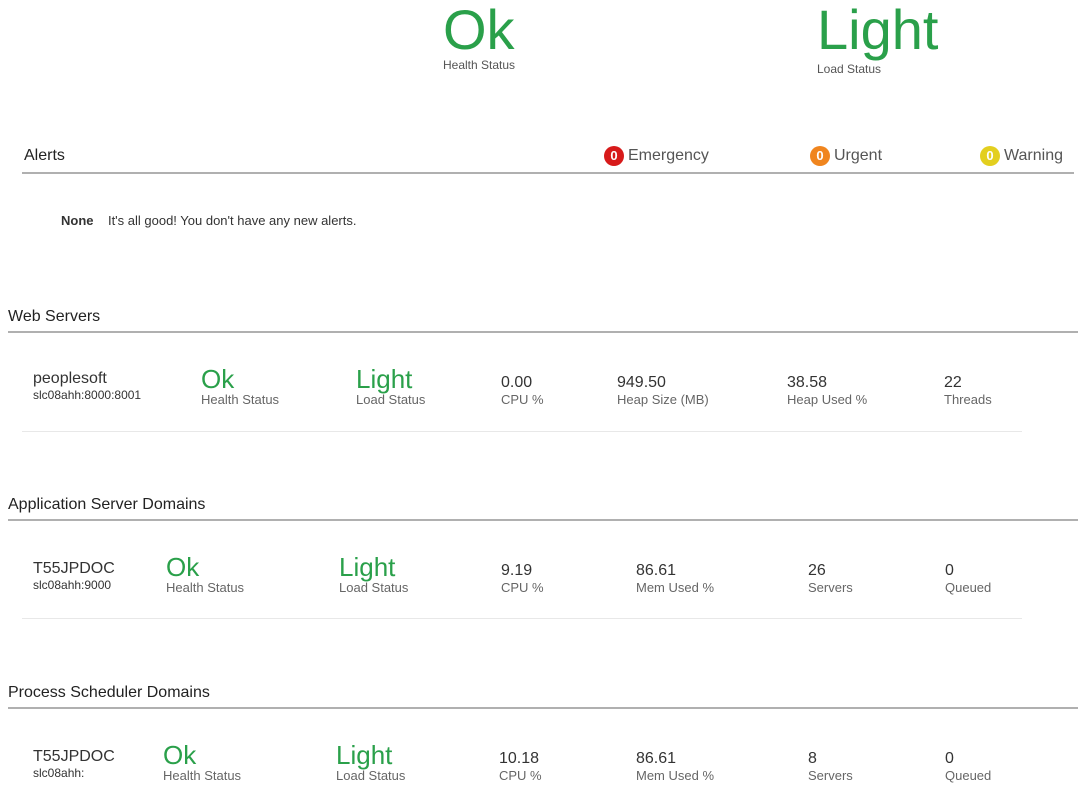 Image resolution: width=1078 pixels, height=788 pixels. I want to click on web-server-health: Ok Health Status, so click(240, 386).